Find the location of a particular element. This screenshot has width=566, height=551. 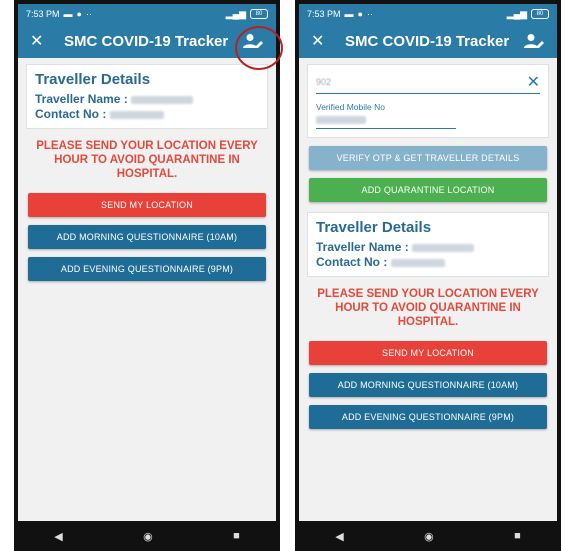

close-form-icon: ✕ is located at coordinates (533, 82).